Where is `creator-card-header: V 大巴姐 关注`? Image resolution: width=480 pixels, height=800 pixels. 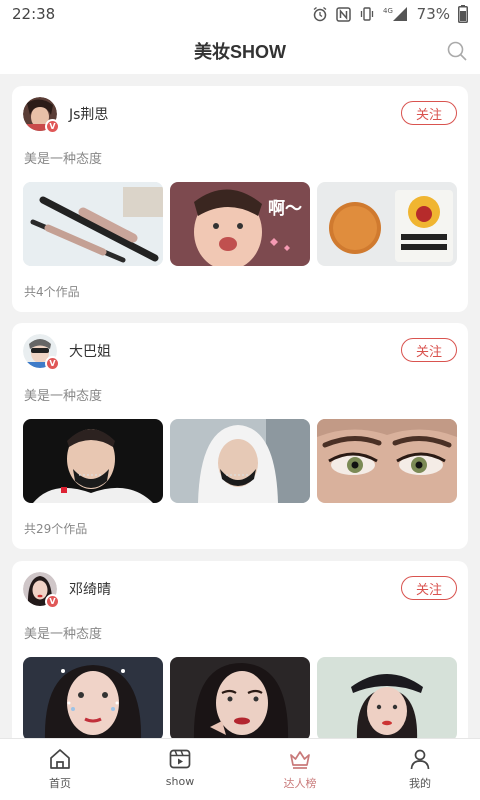
creator-card-header: V 大巴姐 关注 is located at coordinates (240, 348).